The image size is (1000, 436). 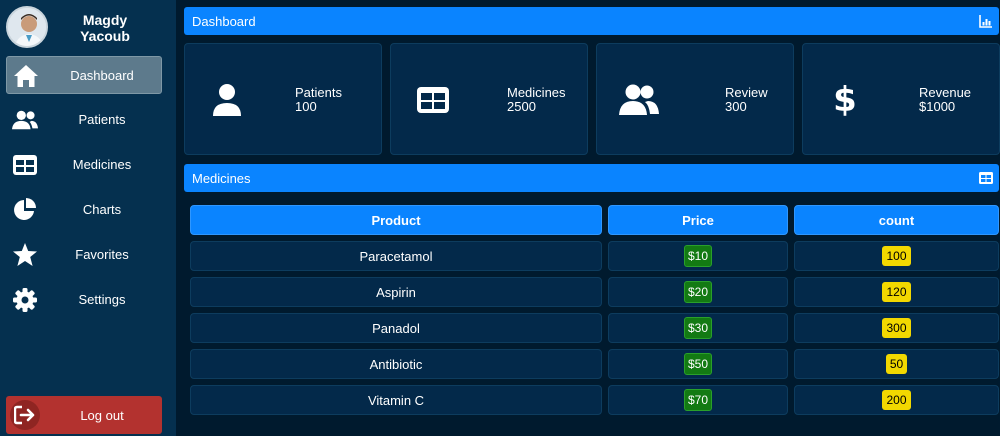 What do you see at coordinates (896, 220) in the screenshot?
I see `column-header-count: count` at bounding box center [896, 220].